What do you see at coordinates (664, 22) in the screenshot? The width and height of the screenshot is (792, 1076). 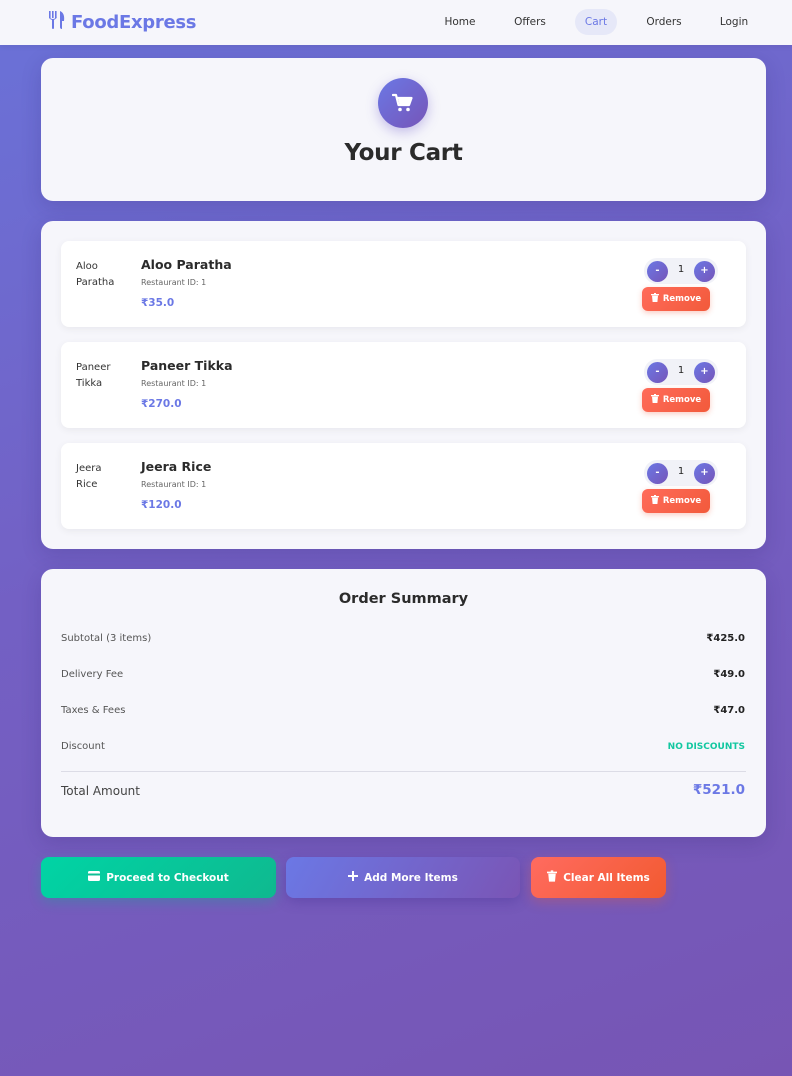 I see `nav-orders: Orders` at bounding box center [664, 22].